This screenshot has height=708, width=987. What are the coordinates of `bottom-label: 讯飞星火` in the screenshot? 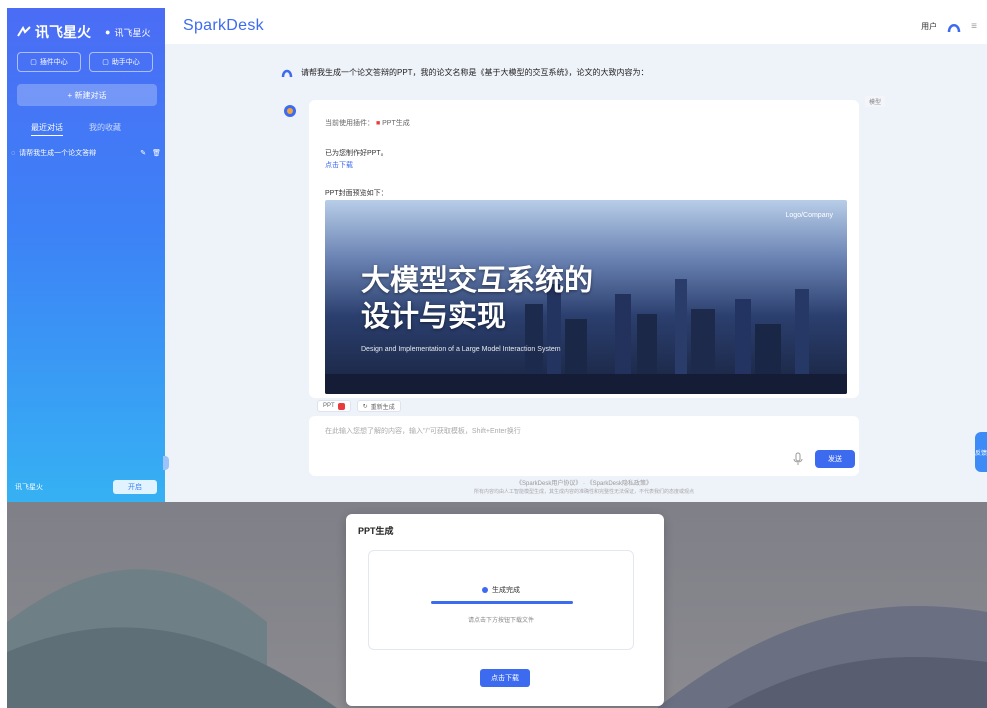 It's located at (29, 487).